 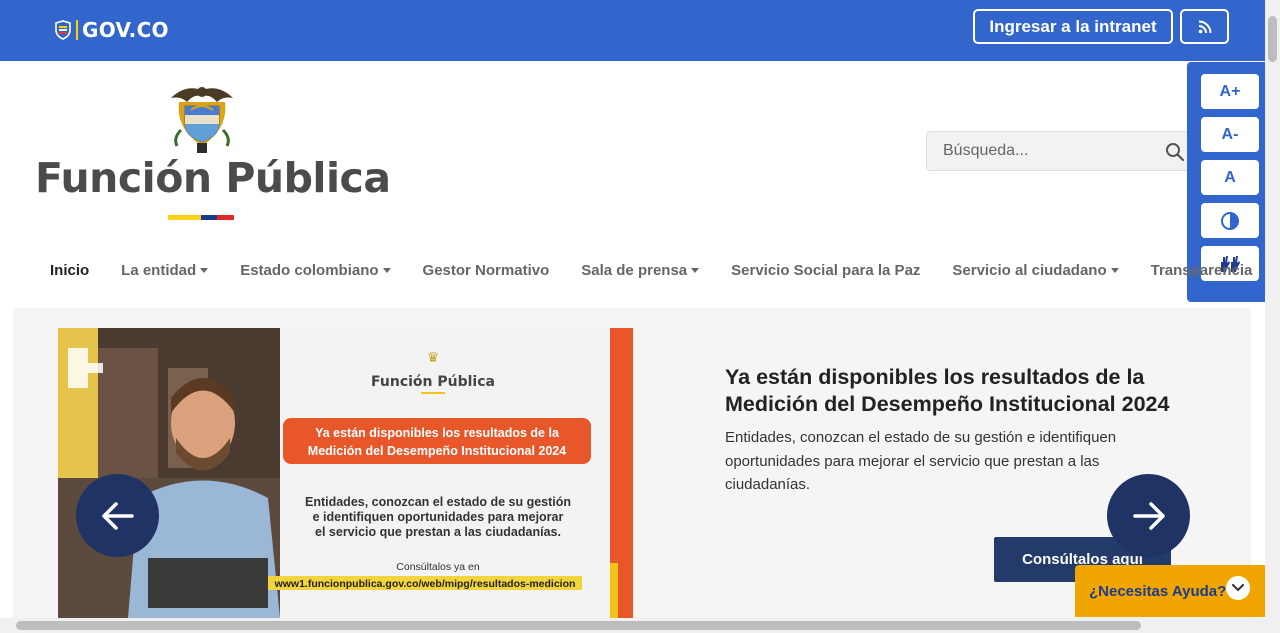 I want to click on nav-item-label: La entidad, so click(x=159, y=270).